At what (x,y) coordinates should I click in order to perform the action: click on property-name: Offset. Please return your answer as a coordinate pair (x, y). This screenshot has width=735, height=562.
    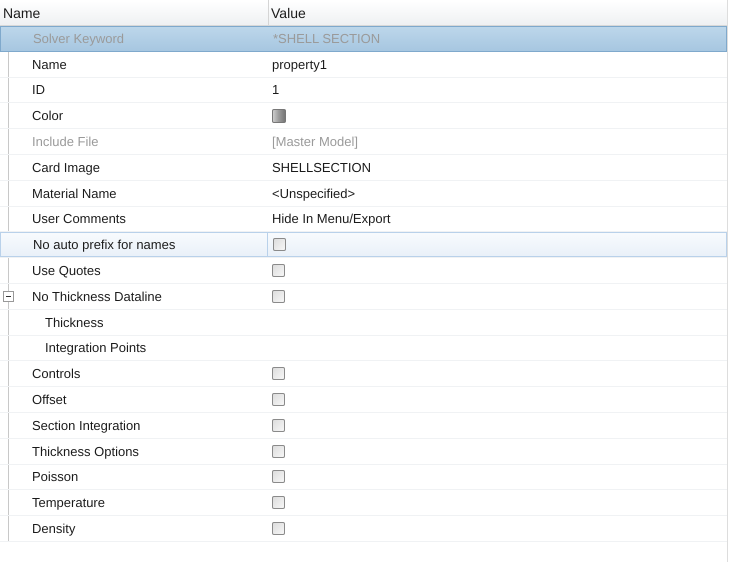
    Looking at the image, I should click on (49, 400).